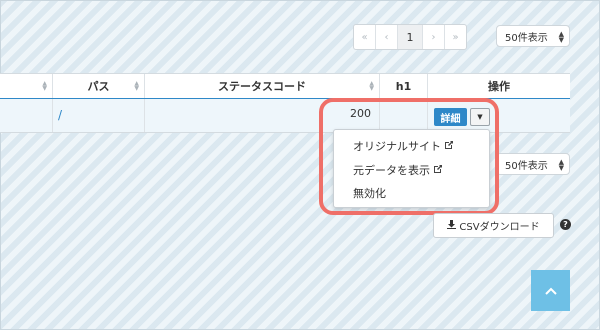 This screenshot has height=330, width=600. What do you see at coordinates (404, 86) in the screenshot?
I see `column-header-h1: h1` at bounding box center [404, 86].